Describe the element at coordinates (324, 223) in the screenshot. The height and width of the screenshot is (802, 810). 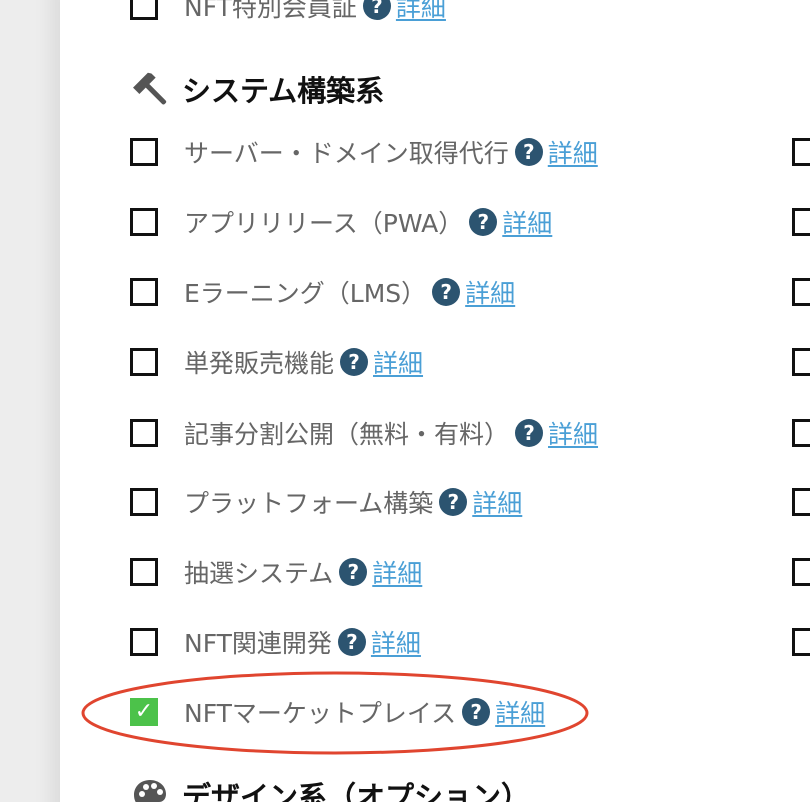
I see `option-label: アプリリリース（PWA）` at that location.